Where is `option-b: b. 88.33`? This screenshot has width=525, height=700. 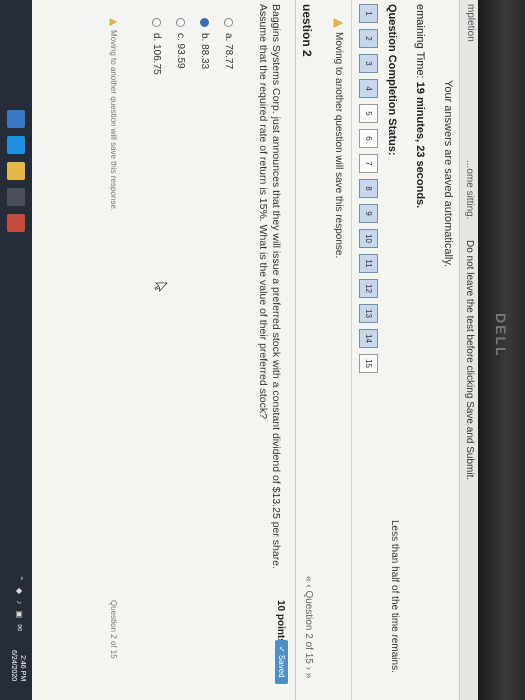 option-b: b. 88.33 is located at coordinates (204, 43).